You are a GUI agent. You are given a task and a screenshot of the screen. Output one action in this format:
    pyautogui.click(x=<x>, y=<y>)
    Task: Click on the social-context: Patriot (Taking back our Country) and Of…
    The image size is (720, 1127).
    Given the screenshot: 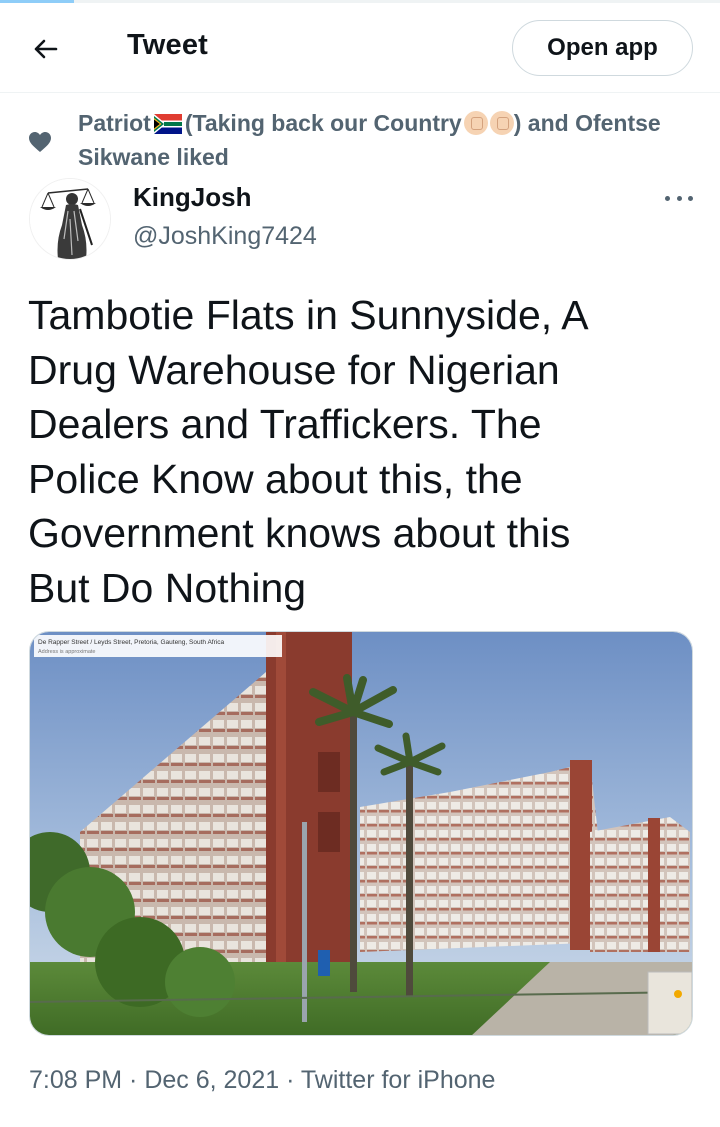 What is the action you would take?
    pyautogui.click(x=360, y=138)
    